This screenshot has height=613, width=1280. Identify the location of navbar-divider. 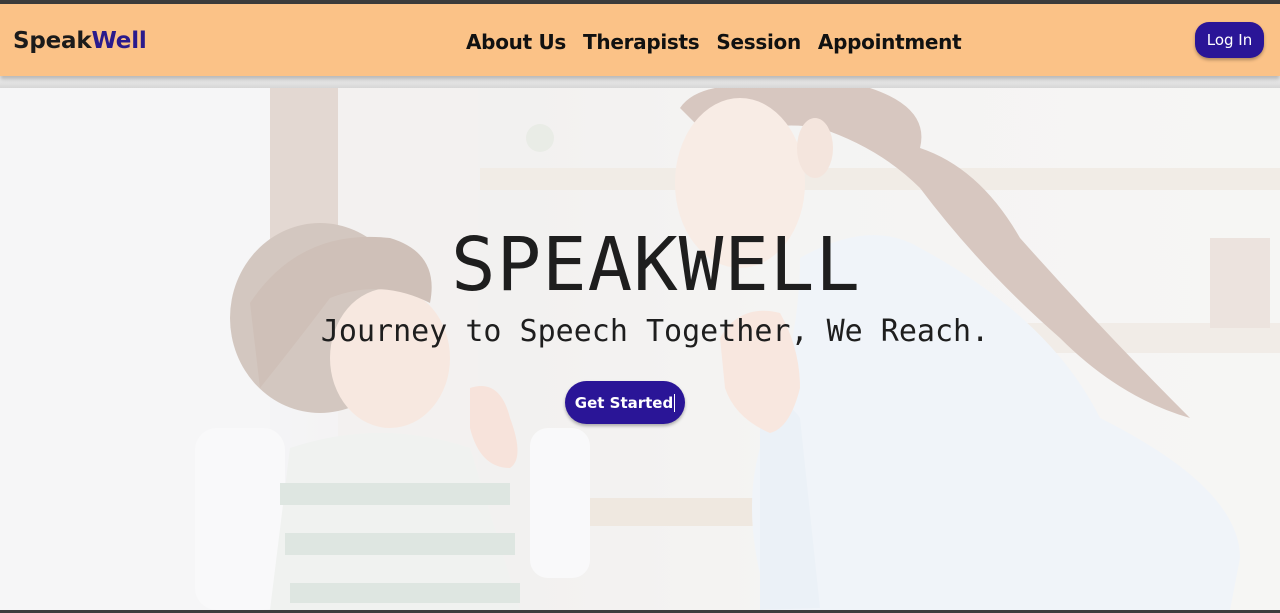
(640, 82).